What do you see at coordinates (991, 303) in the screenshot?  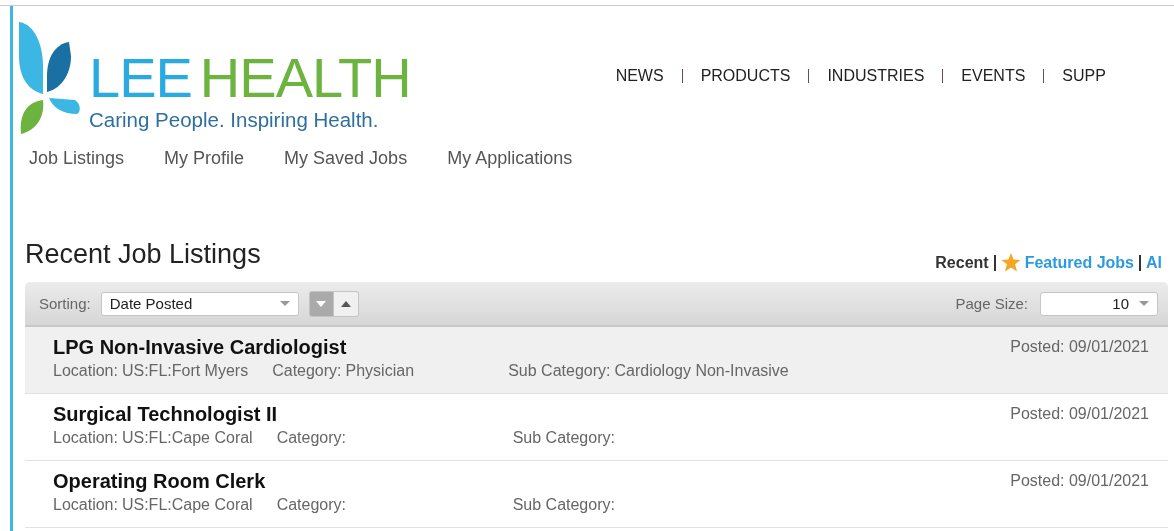 I see `page-size-label: Page Size:` at bounding box center [991, 303].